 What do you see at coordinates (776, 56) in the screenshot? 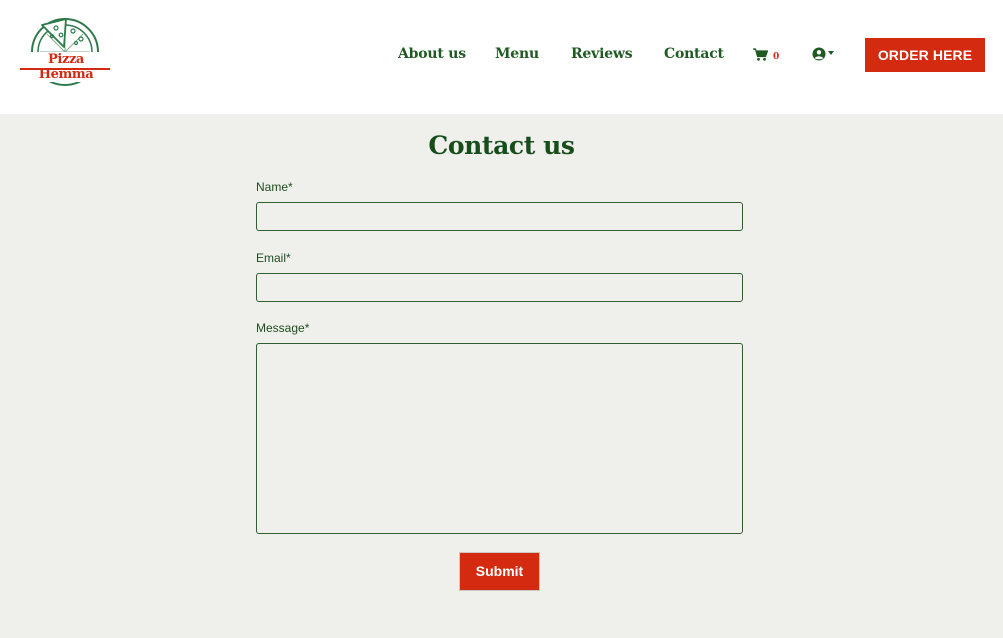
I see `cart-count-badge: 0` at bounding box center [776, 56].